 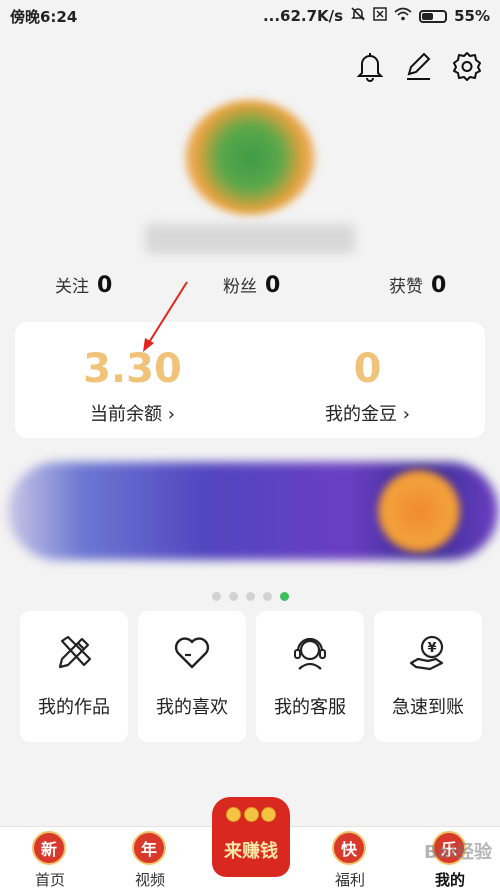 What do you see at coordinates (149, 880) in the screenshot?
I see `tab-video-label: 视频` at bounding box center [149, 880].